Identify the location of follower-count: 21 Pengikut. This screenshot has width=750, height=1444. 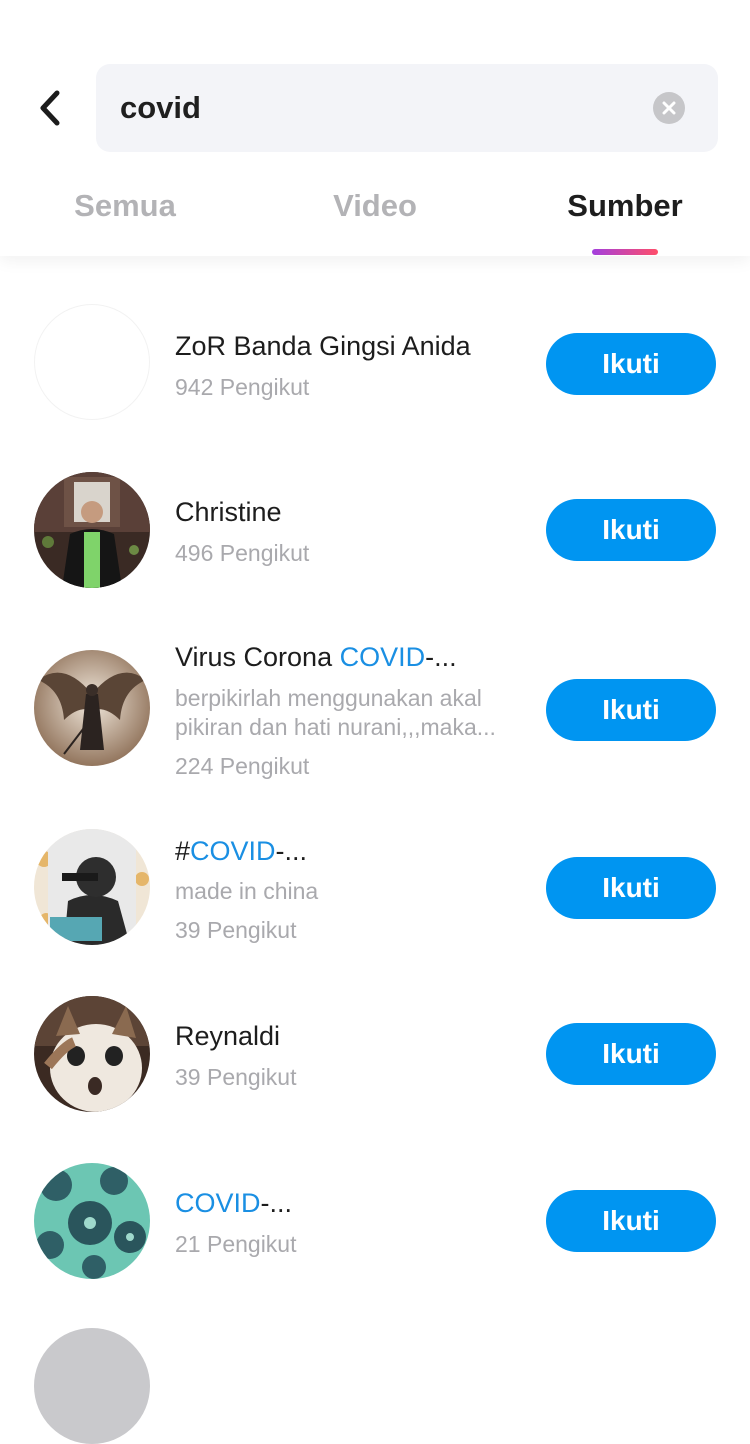
(236, 1244).